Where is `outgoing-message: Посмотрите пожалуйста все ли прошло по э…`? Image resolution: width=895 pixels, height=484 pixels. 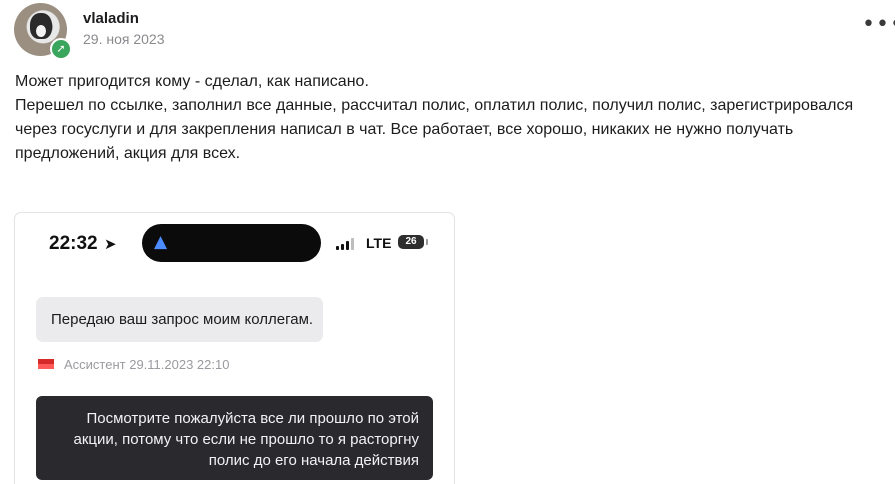 outgoing-message: Посмотрите пожалуйста все ли прошло по э… is located at coordinates (234, 438).